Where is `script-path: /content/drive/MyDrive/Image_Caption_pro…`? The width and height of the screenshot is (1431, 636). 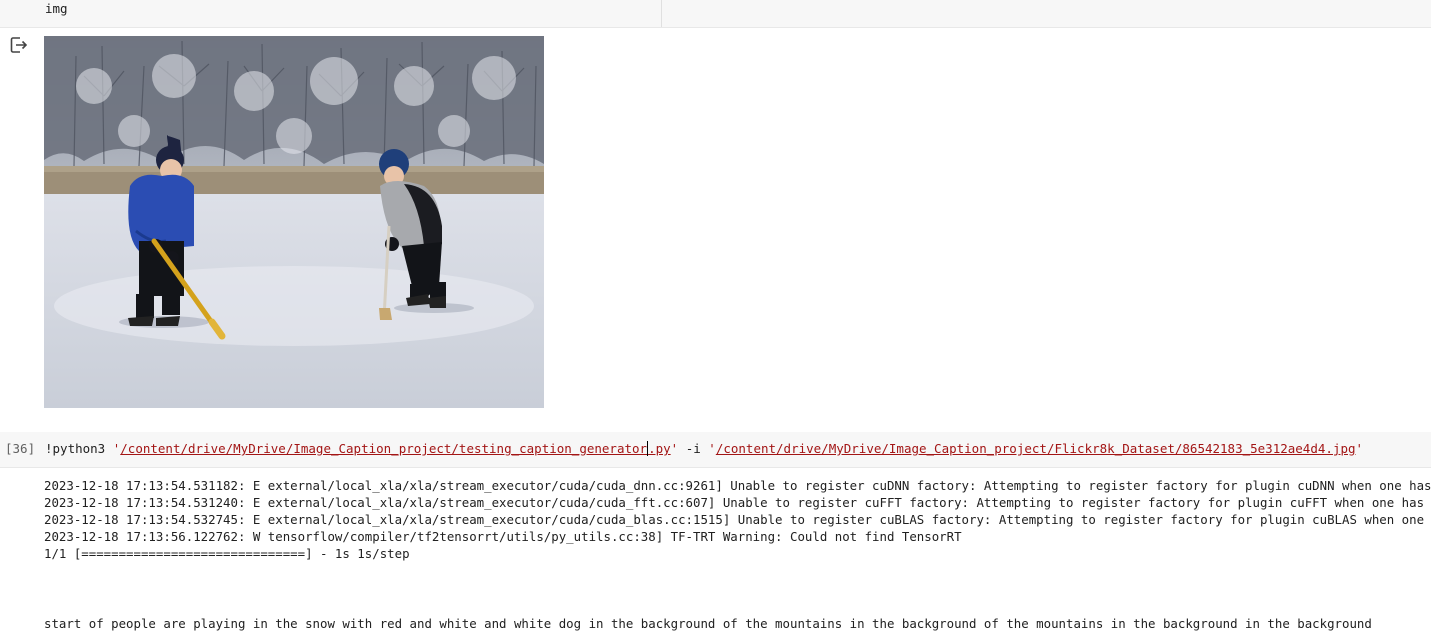 script-path: /content/drive/MyDrive/Image_Caption_pro… is located at coordinates (395, 448).